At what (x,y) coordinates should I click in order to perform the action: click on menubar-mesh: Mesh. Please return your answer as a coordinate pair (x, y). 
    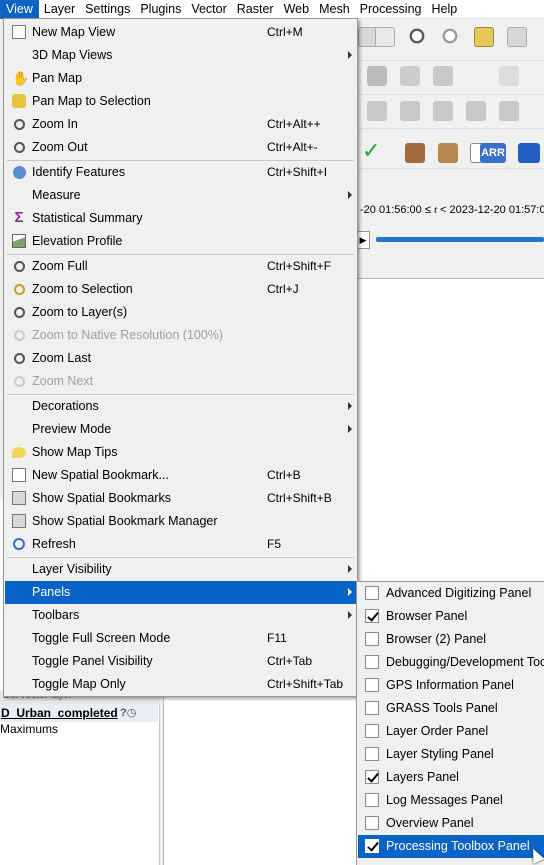
    Looking at the image, I should click on (334, 9).